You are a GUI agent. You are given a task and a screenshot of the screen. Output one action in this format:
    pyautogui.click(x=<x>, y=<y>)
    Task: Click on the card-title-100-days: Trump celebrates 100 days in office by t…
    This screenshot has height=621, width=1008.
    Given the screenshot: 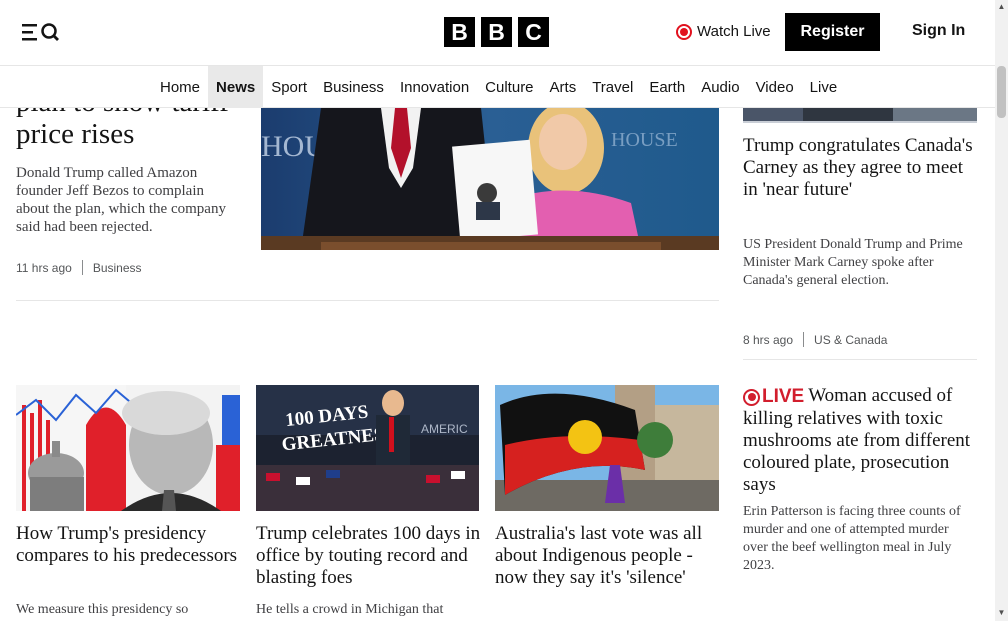 What is the action you would take?
    pyautogui.click(x=370, y=556)
    